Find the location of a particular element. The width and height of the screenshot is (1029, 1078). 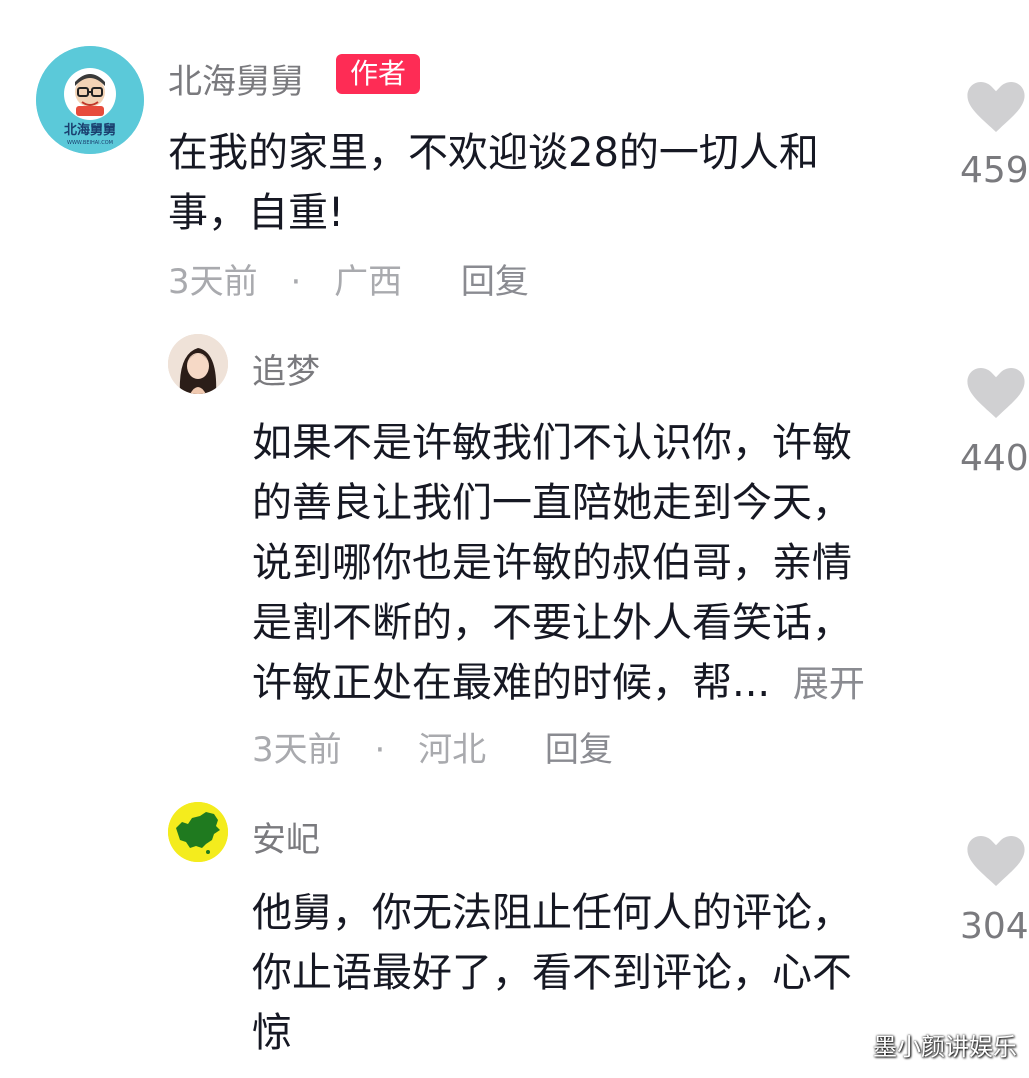

like-count: 440 is located at coordinates (994, 458).